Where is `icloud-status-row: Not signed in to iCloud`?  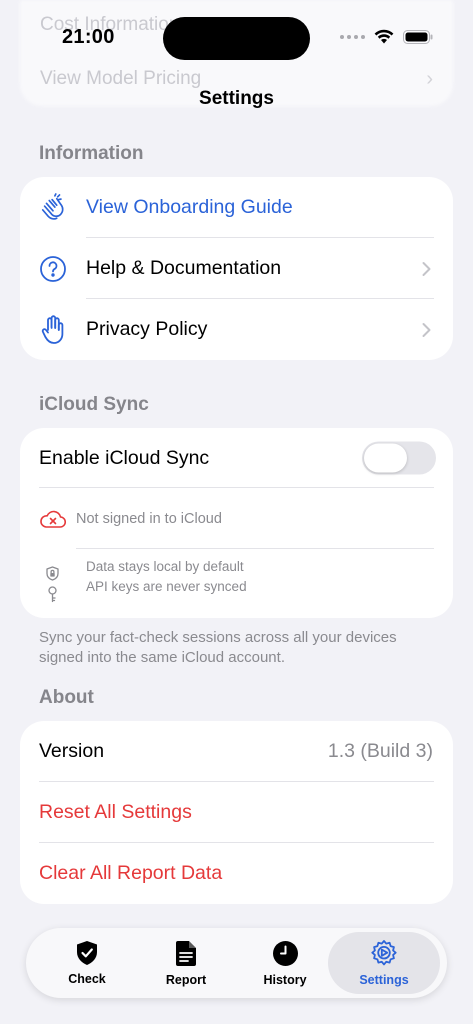 icloud-status-row: Not signed in to iCloud is located at coordinates (236, 518).